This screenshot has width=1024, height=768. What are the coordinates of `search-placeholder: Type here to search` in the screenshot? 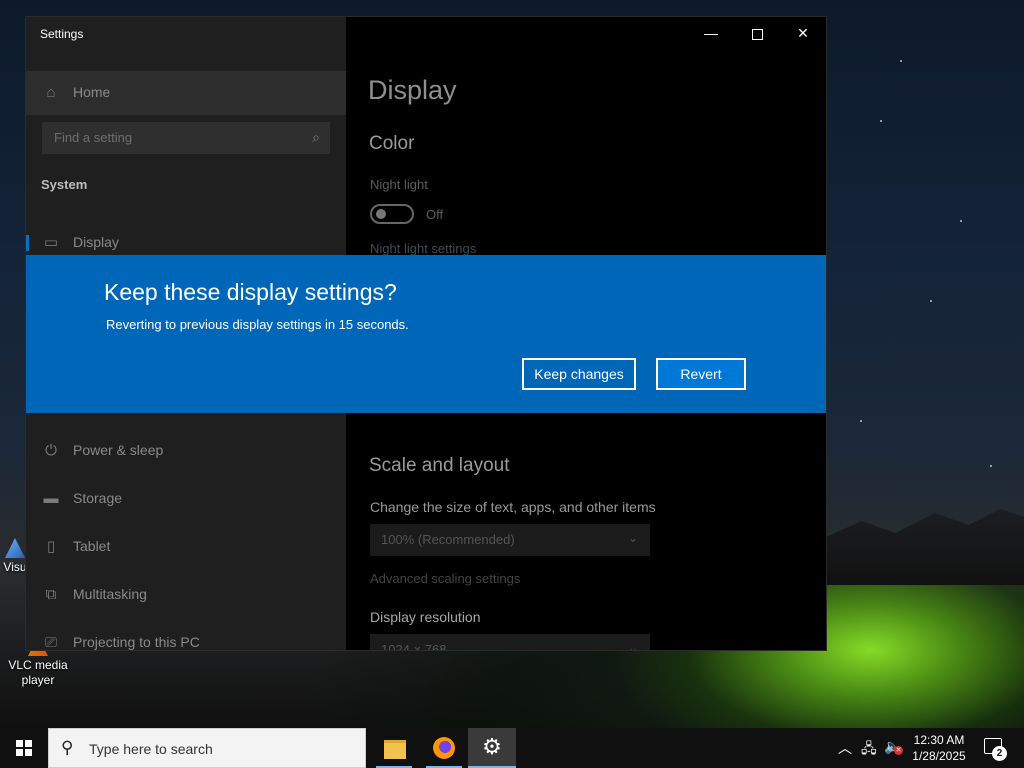 It's located at (151, 749).